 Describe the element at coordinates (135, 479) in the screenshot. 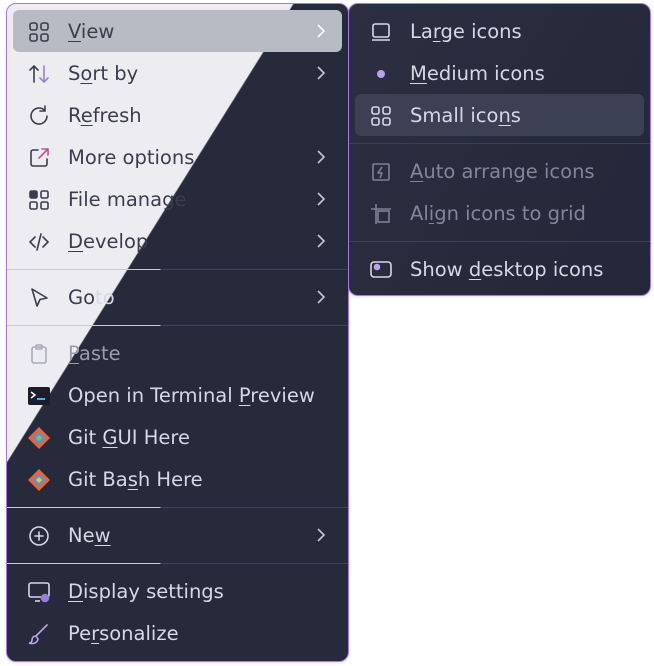

I see `menu-item-label: Git Bash Here` at that location.